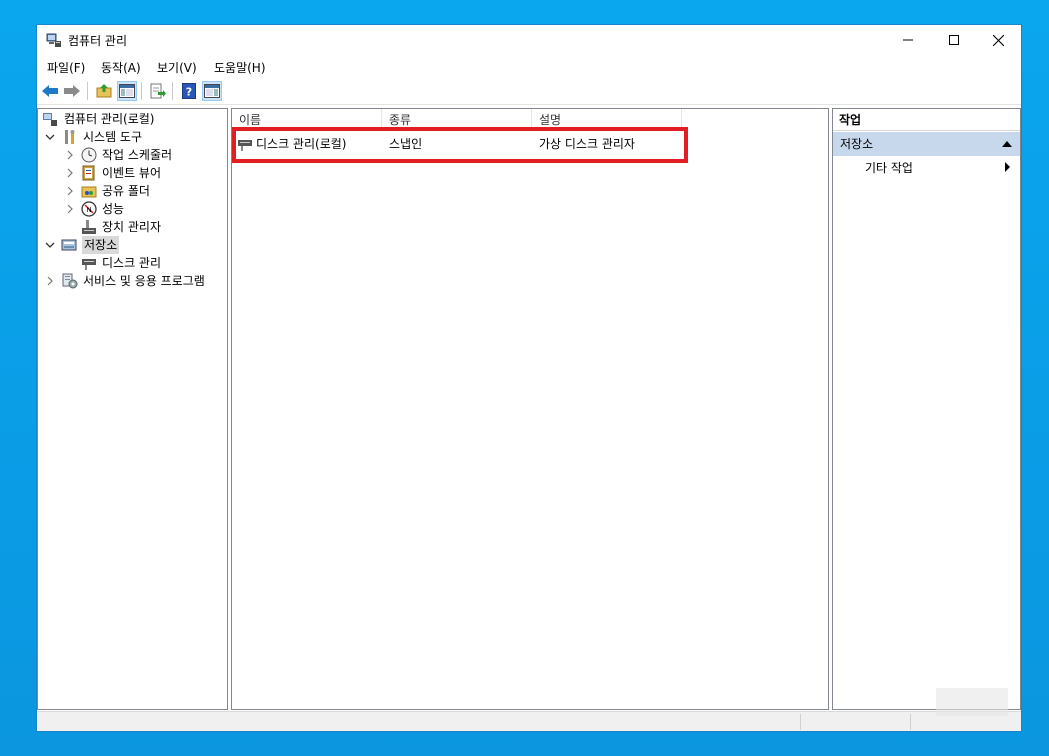 The width and height of the screenshot is (1049, 756). I want to click on performance-icon: N, so click(89, 209).